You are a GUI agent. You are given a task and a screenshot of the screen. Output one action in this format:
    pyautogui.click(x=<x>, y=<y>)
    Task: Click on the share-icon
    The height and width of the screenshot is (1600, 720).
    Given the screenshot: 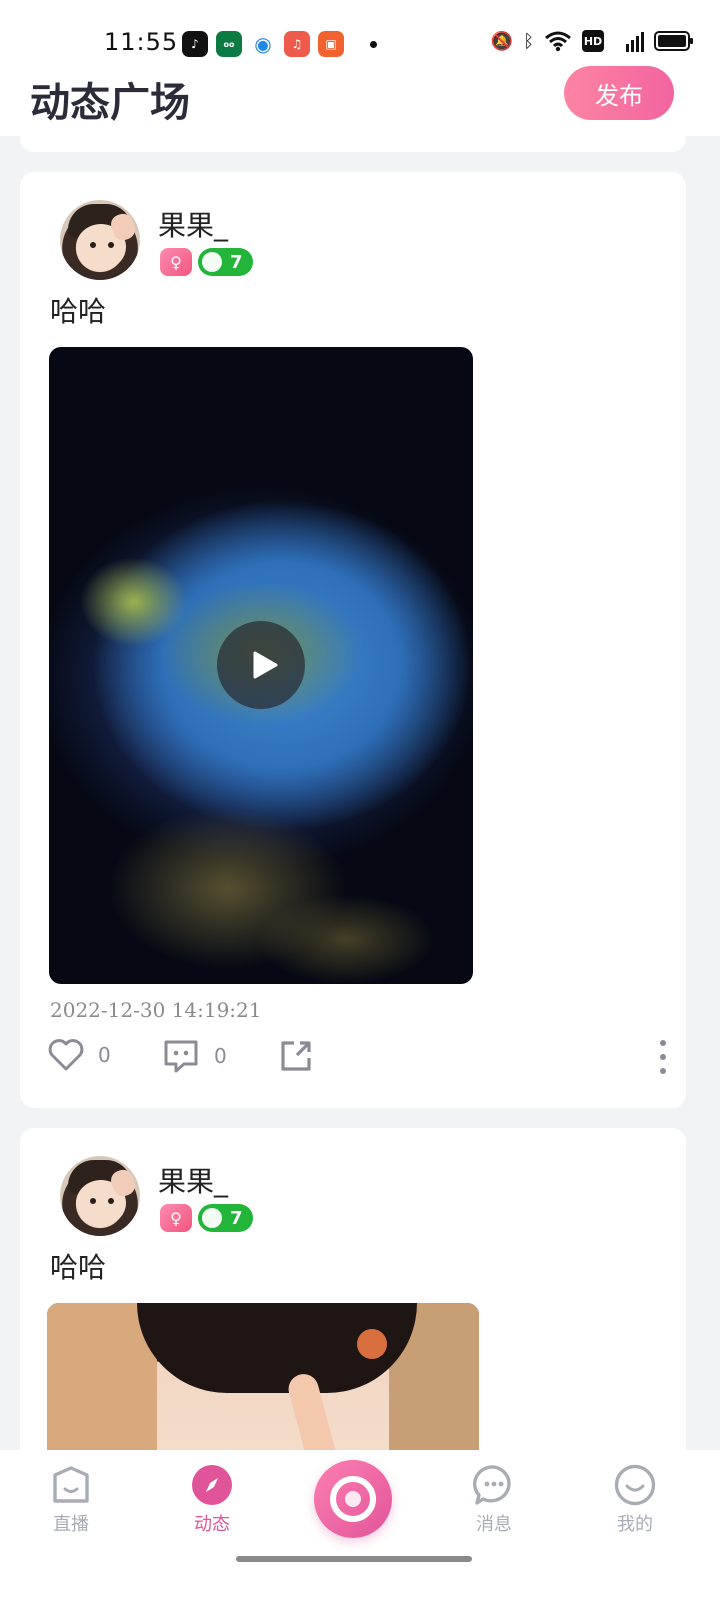 What is the action you would take?
    pyautogui.click(x=296, y=1056)
    